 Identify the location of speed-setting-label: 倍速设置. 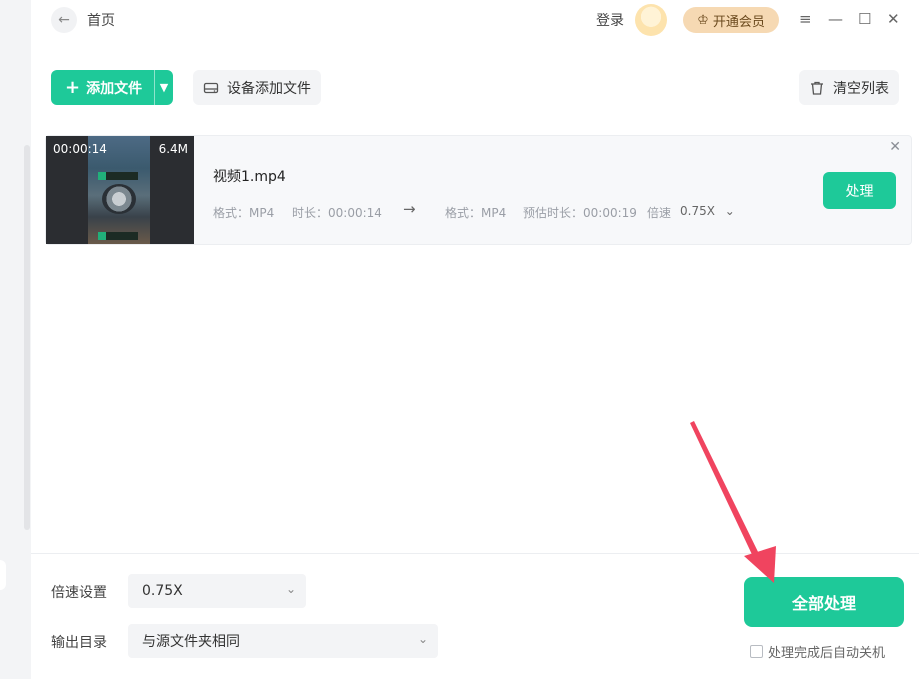
(79, 593).